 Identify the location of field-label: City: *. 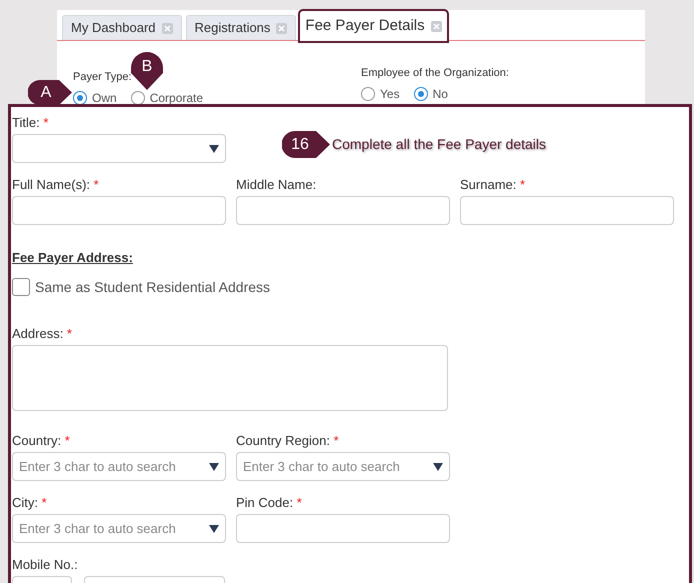
(29, 503).